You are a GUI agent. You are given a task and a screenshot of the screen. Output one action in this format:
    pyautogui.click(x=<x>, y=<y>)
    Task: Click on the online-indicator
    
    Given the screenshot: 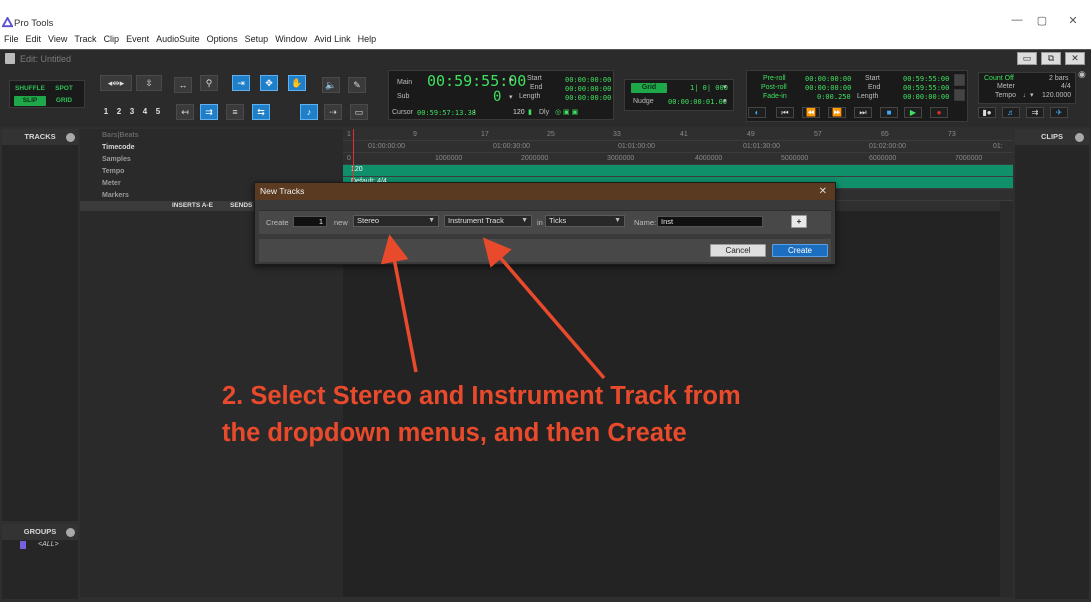 What is the action you would take?
    pyautogui.click(x=959, y=80)
    